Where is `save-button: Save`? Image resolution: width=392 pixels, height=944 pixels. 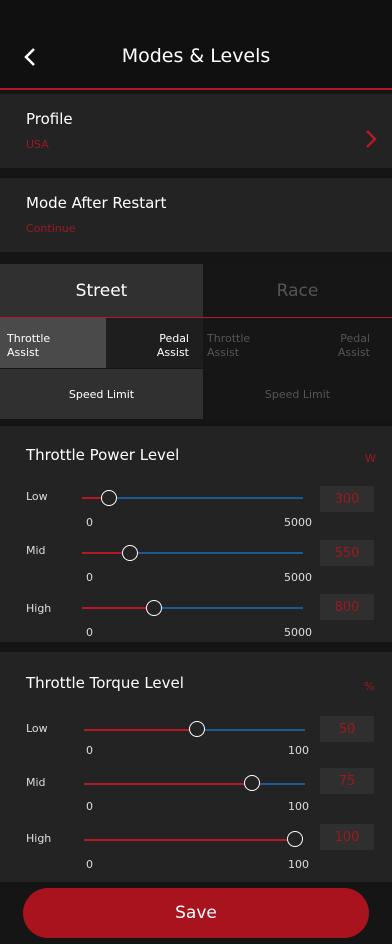 save-button: Save is located at coordinates (196, 913).